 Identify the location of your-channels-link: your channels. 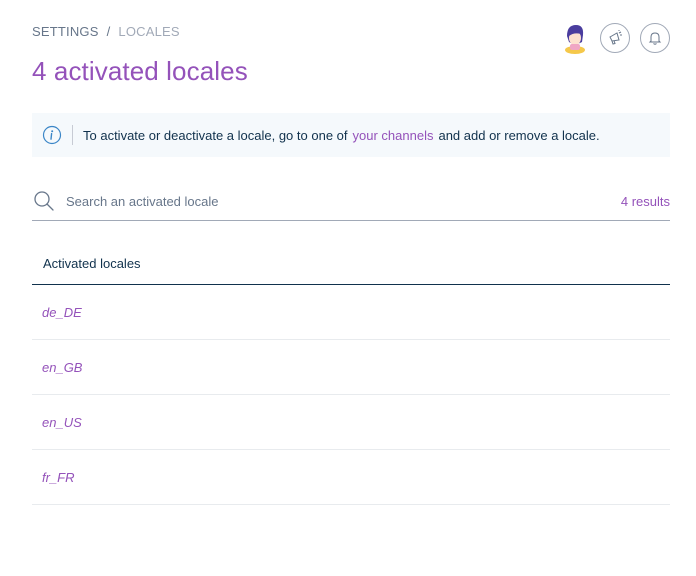
(393, 135).